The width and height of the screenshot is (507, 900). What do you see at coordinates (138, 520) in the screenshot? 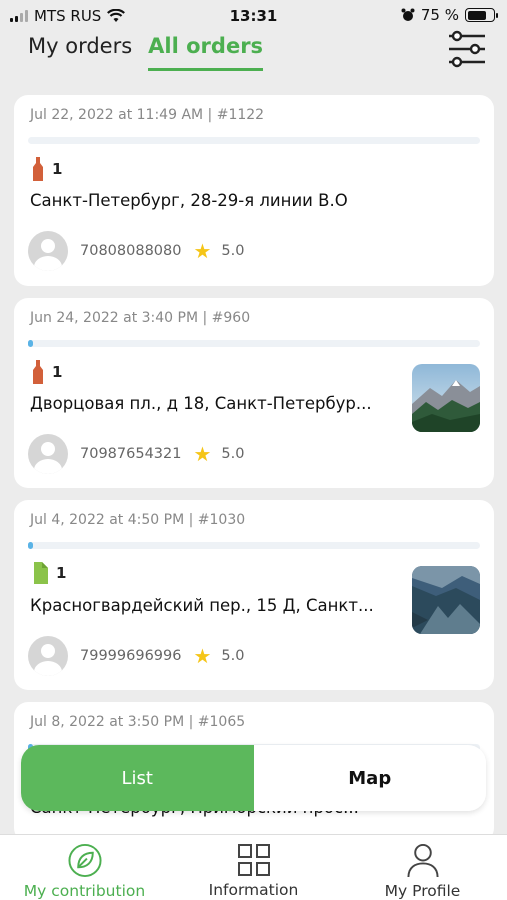
I see `order-meta: Jul 4, 2022 at 4:50 PM | #1030` at bounding box center [138, 520].